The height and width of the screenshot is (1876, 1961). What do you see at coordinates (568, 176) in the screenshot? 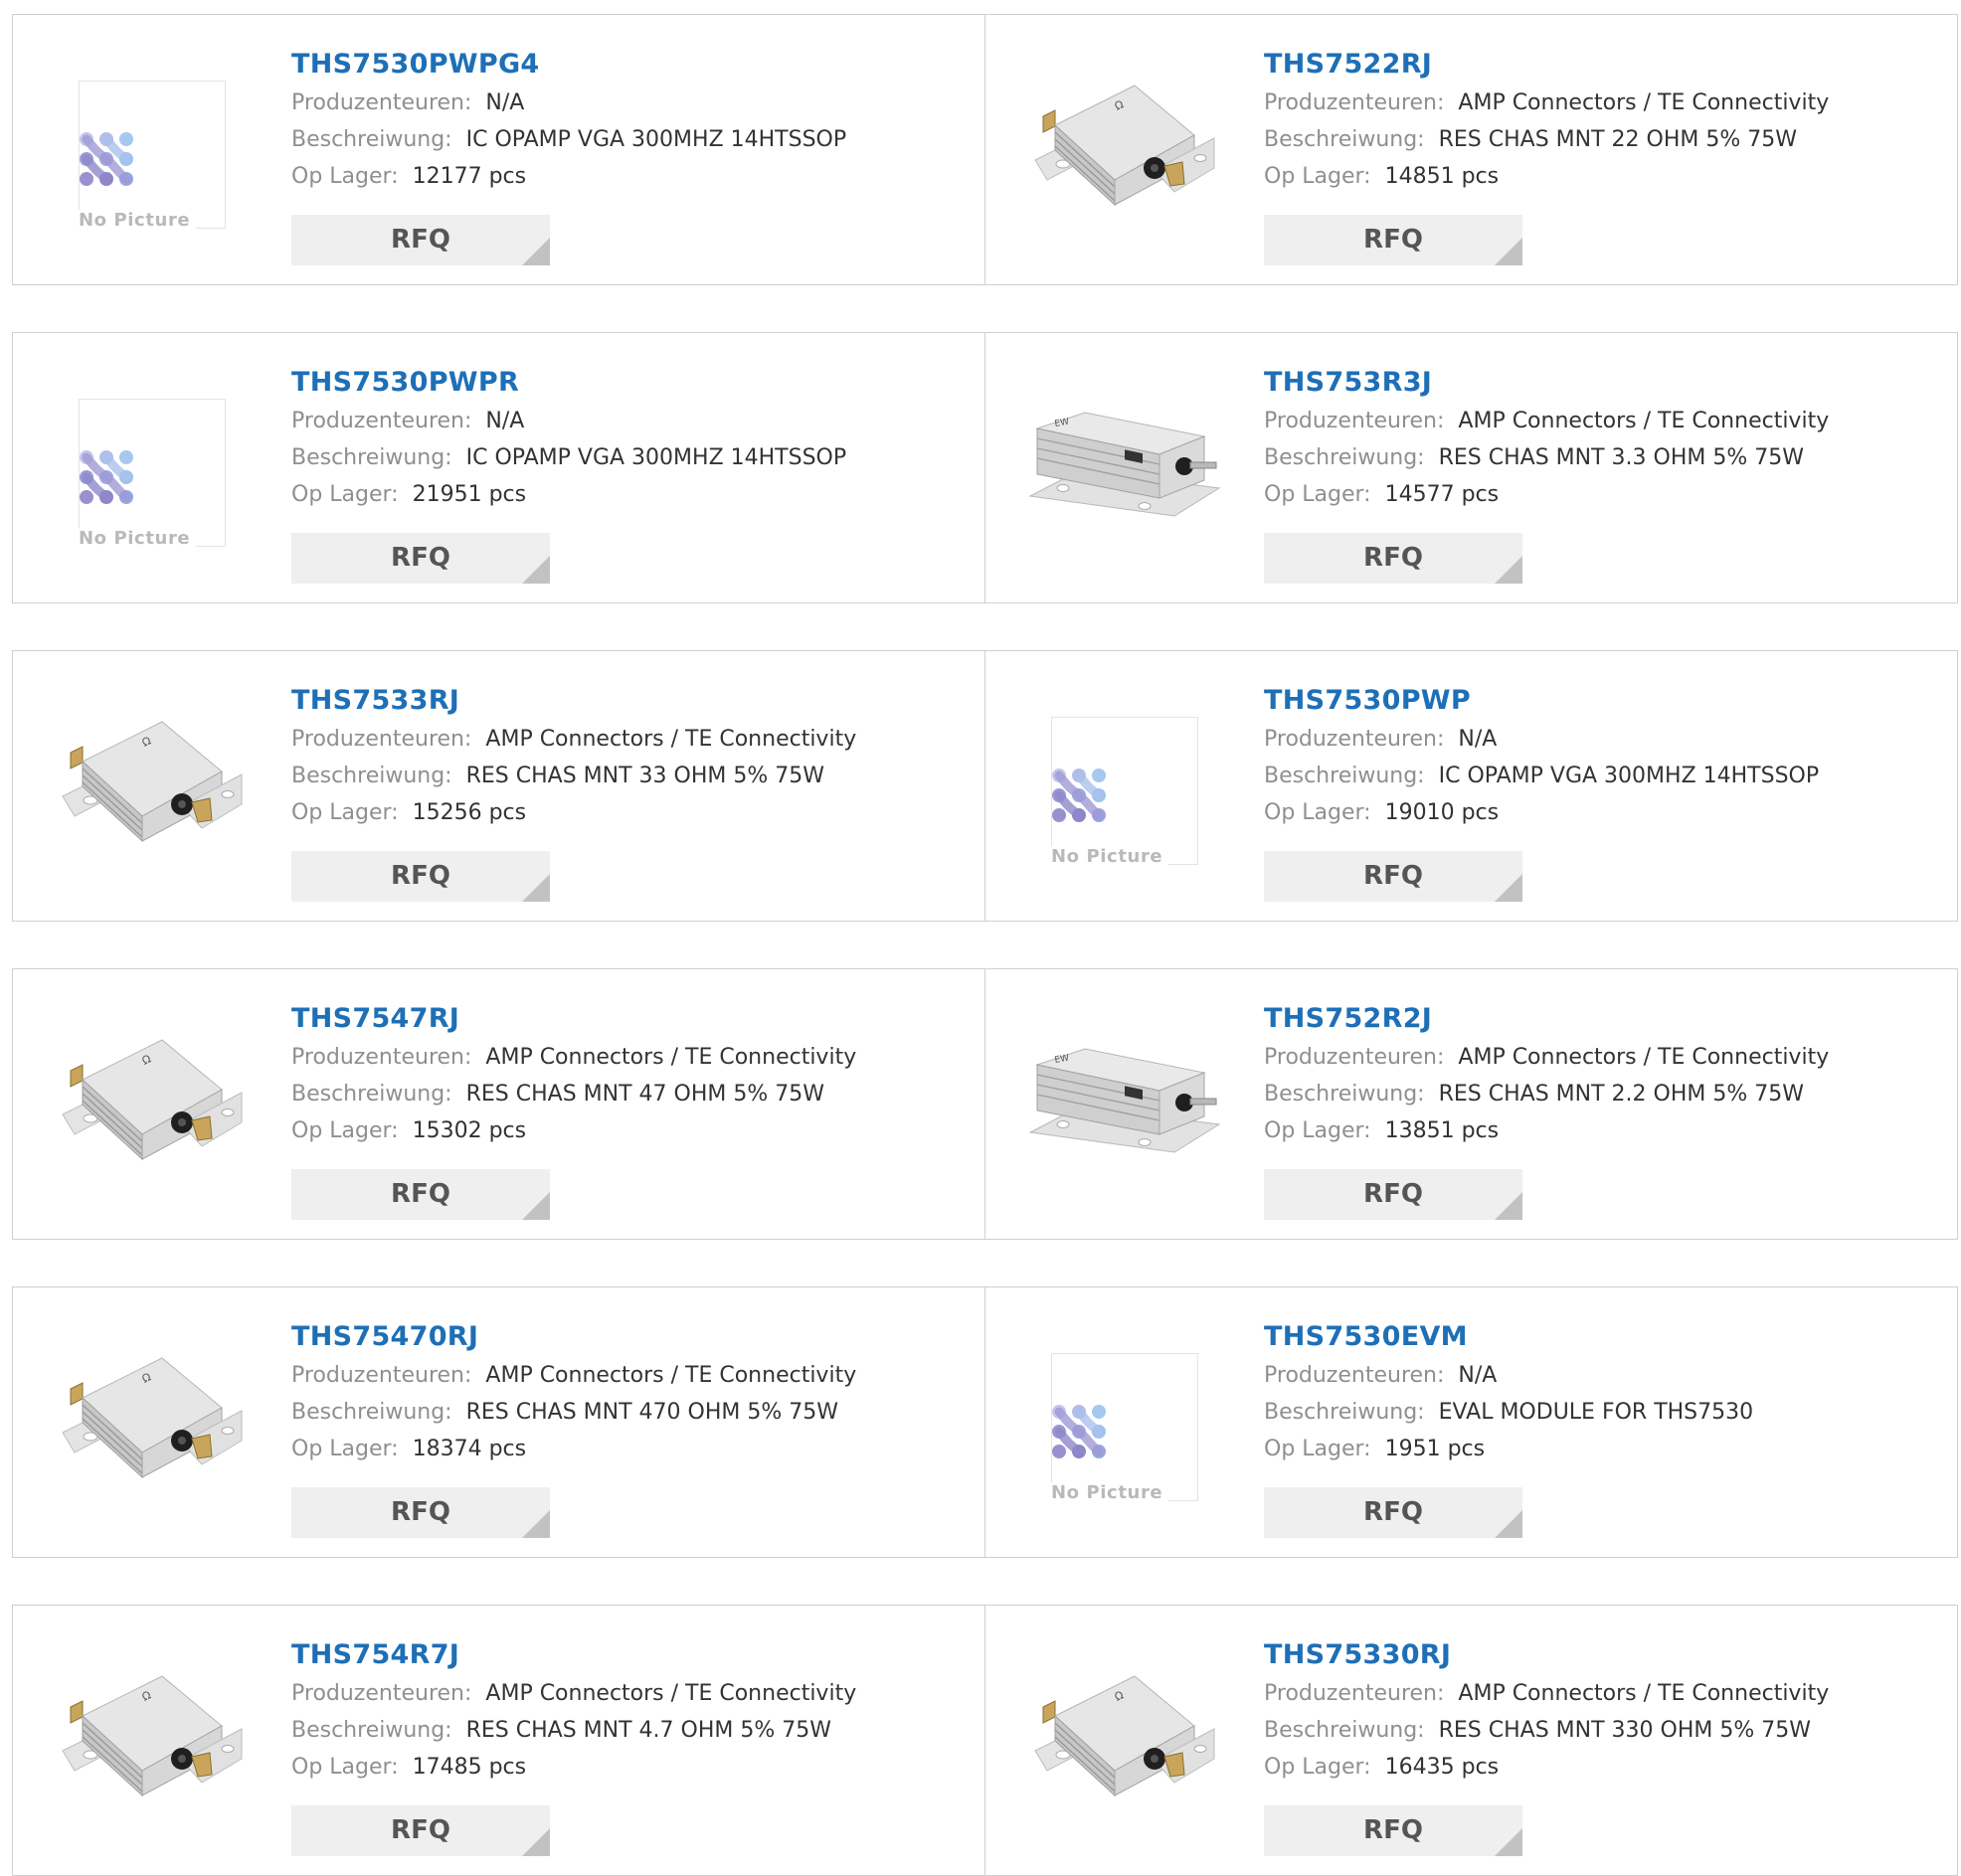
I see `stock-line: Op Lager: 12177 pcs` at bounding box center [568, 176].